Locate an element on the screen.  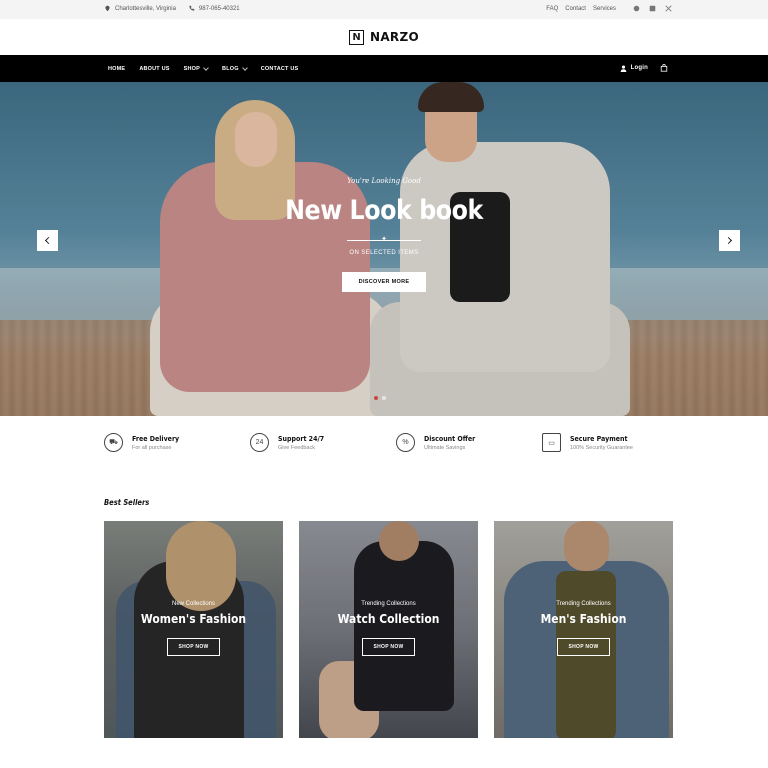
location-pin-icon is located at coordinates (107, 8).